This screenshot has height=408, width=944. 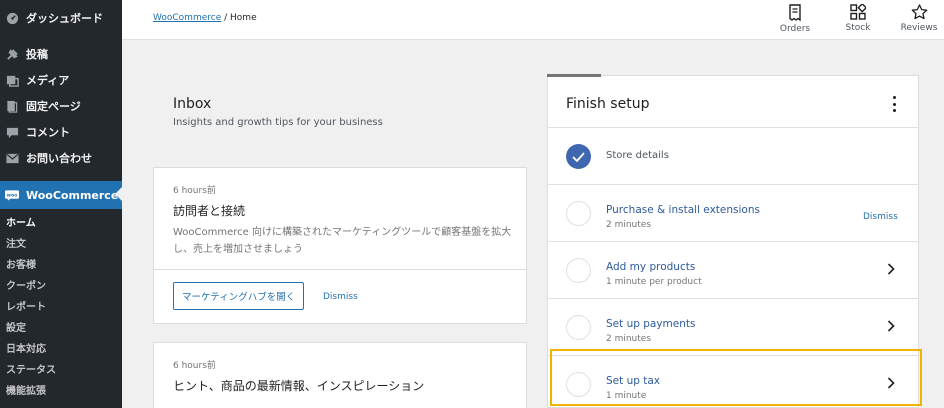 What do you see at coordinates (239, 296) in the screenshot?
I see `open-marketing-hub-button: マーケティングハブを開く` at bounding box center [239, 296].